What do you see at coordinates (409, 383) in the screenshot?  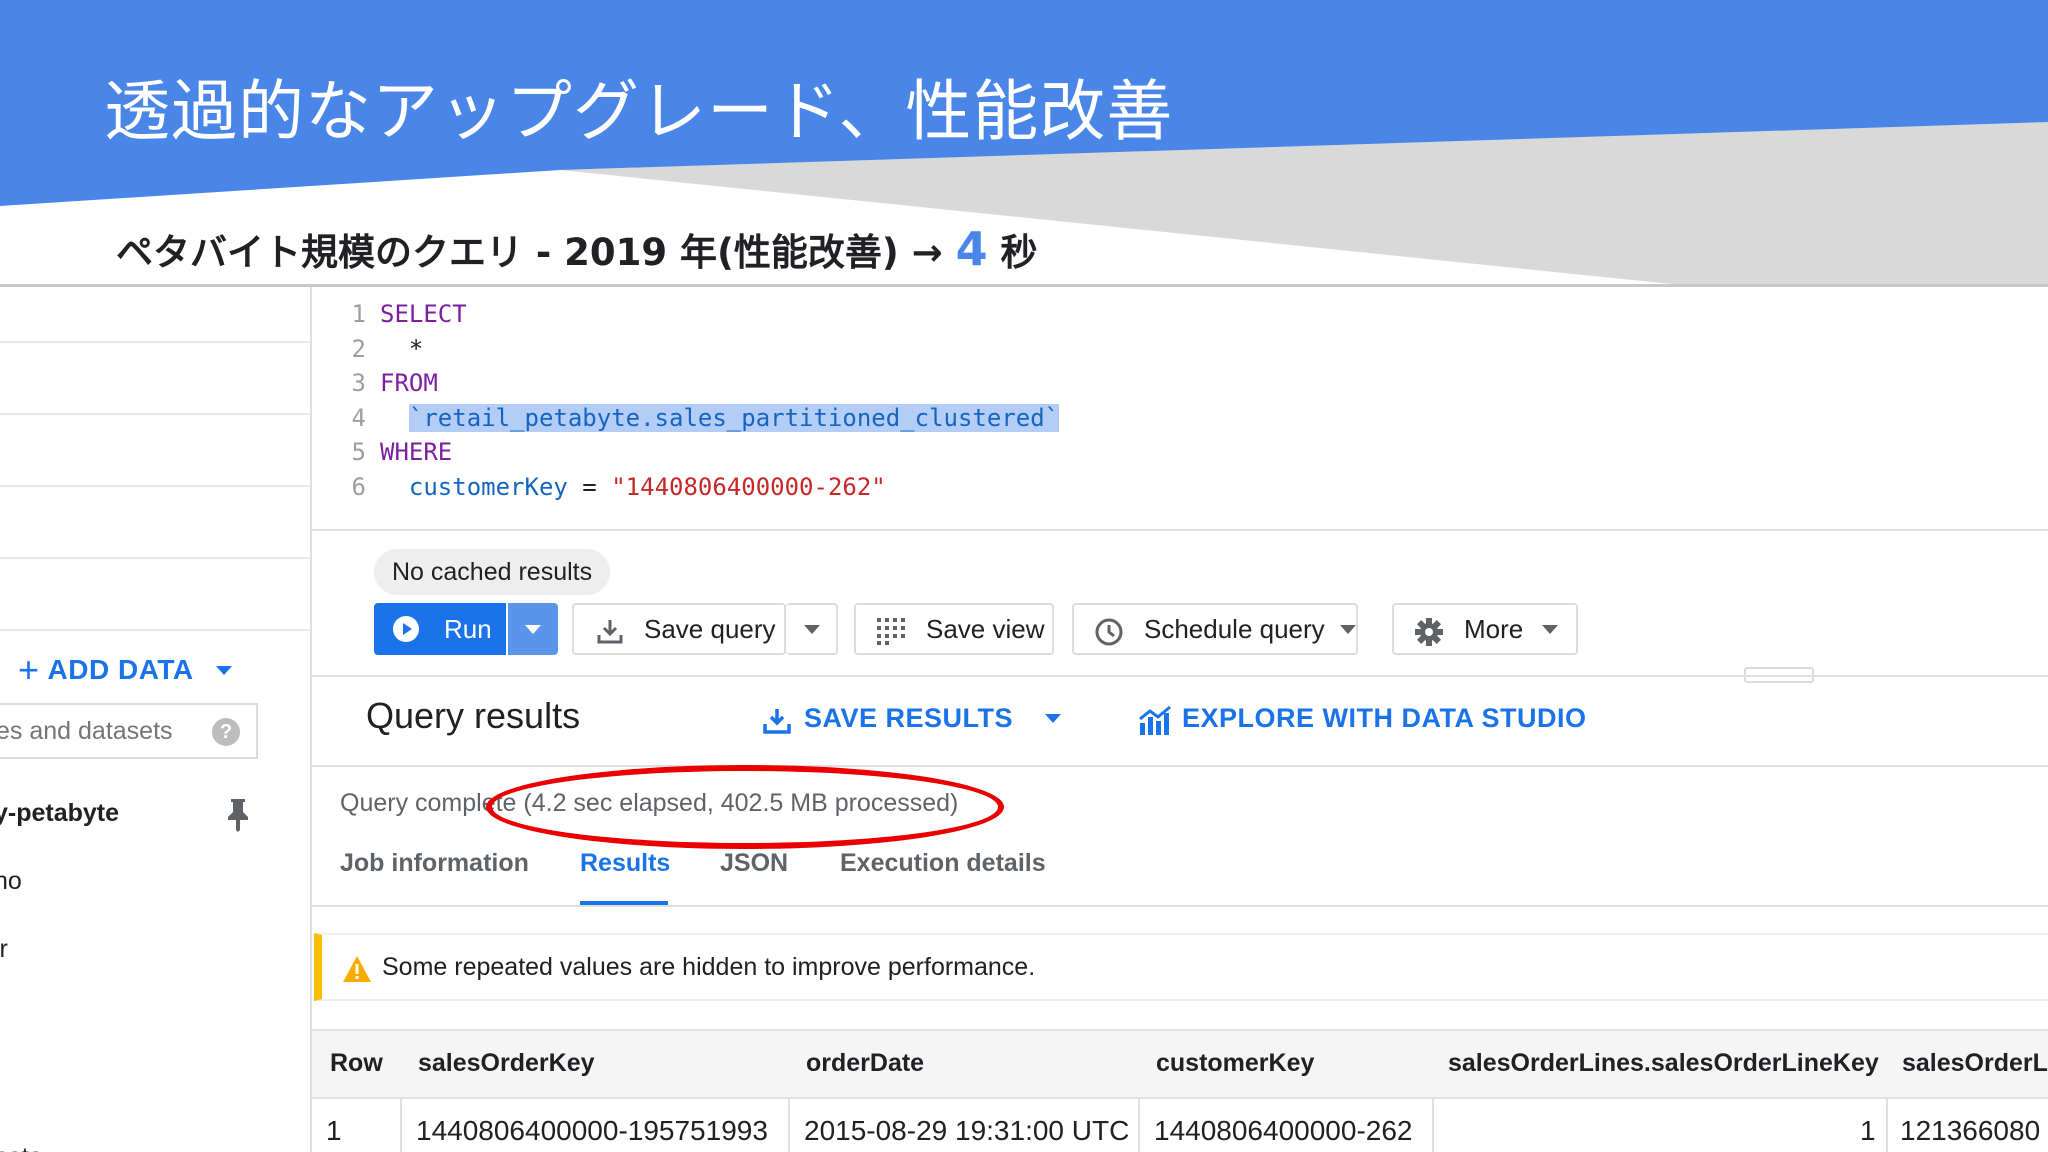 I see `code-token: FROM` at bounding box center [409, 383].